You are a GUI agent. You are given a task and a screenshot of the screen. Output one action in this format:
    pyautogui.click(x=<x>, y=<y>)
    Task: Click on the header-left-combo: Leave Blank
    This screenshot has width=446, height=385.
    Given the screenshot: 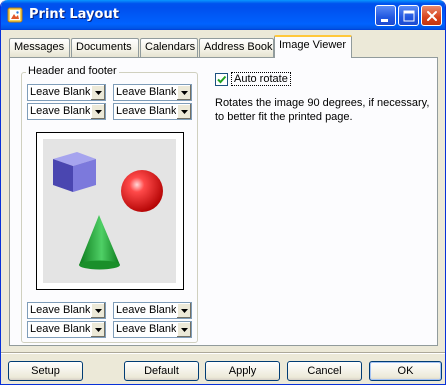 What is the action you would take?
    pyautogui.click(x=66, y=92)
    